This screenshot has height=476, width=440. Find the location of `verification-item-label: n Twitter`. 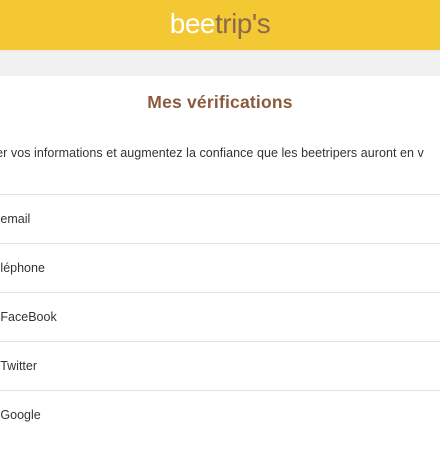

verification-item-label: n Twitter is located at coordinates (19, 366).